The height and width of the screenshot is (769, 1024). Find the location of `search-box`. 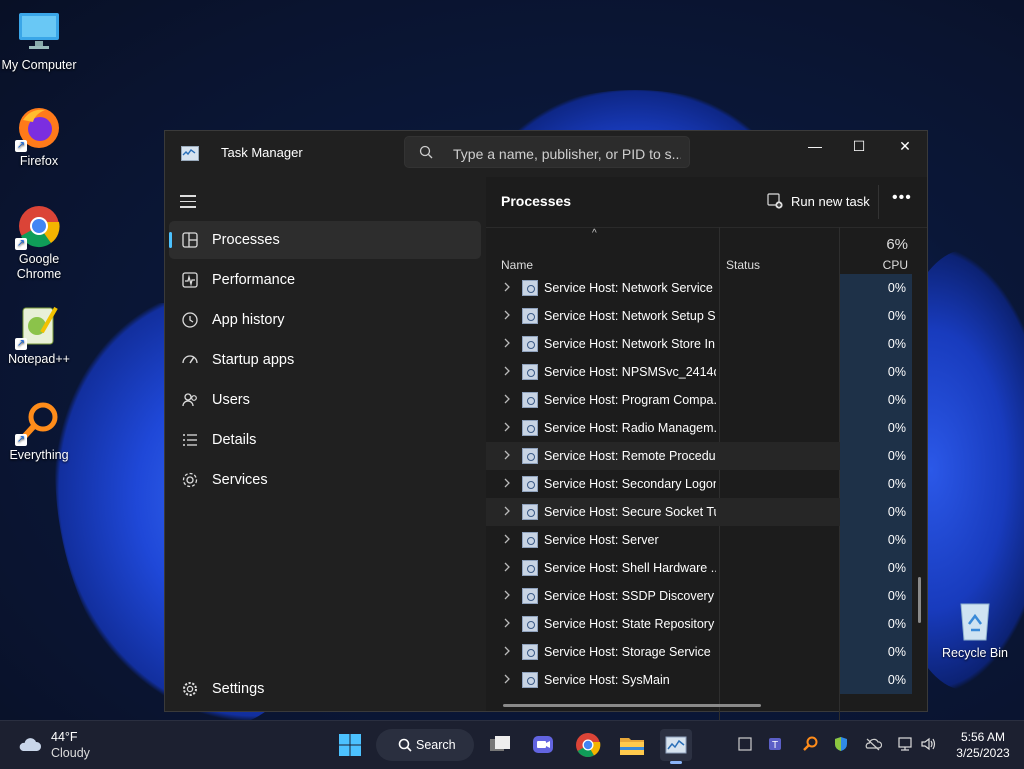

search-box is located at coordinates (547, 152).